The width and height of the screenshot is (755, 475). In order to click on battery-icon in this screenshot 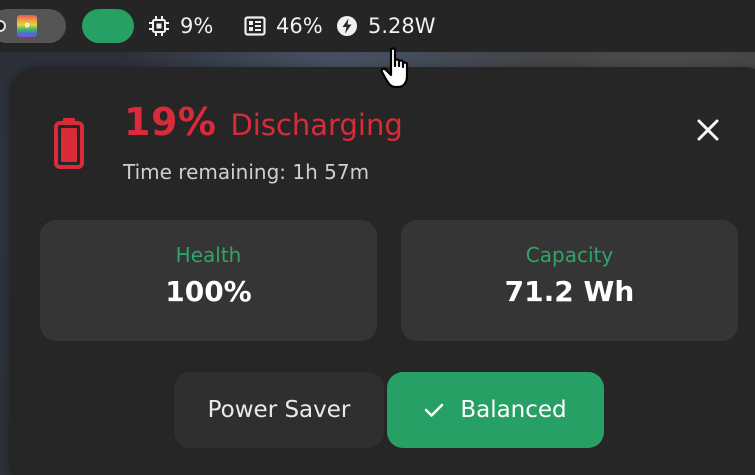, I will do `click(69, 143)`.